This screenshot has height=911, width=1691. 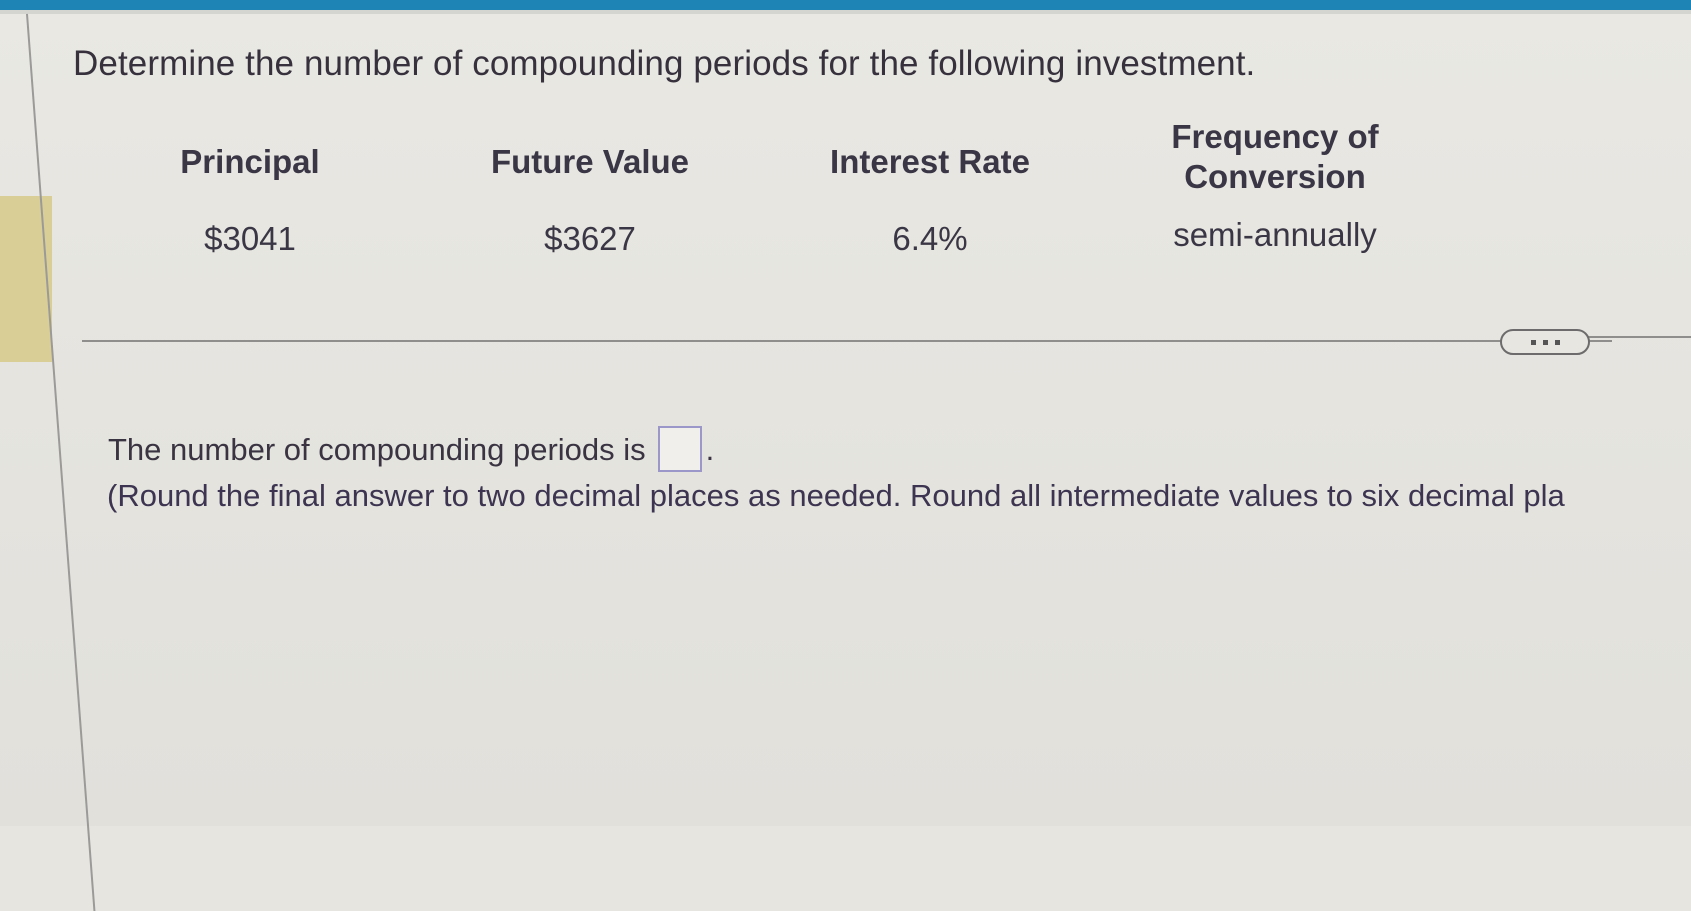 What do you see at coordinates (710, 449) in the screenshot?
I see `answer-period: .` at bounding box center [710, 449].